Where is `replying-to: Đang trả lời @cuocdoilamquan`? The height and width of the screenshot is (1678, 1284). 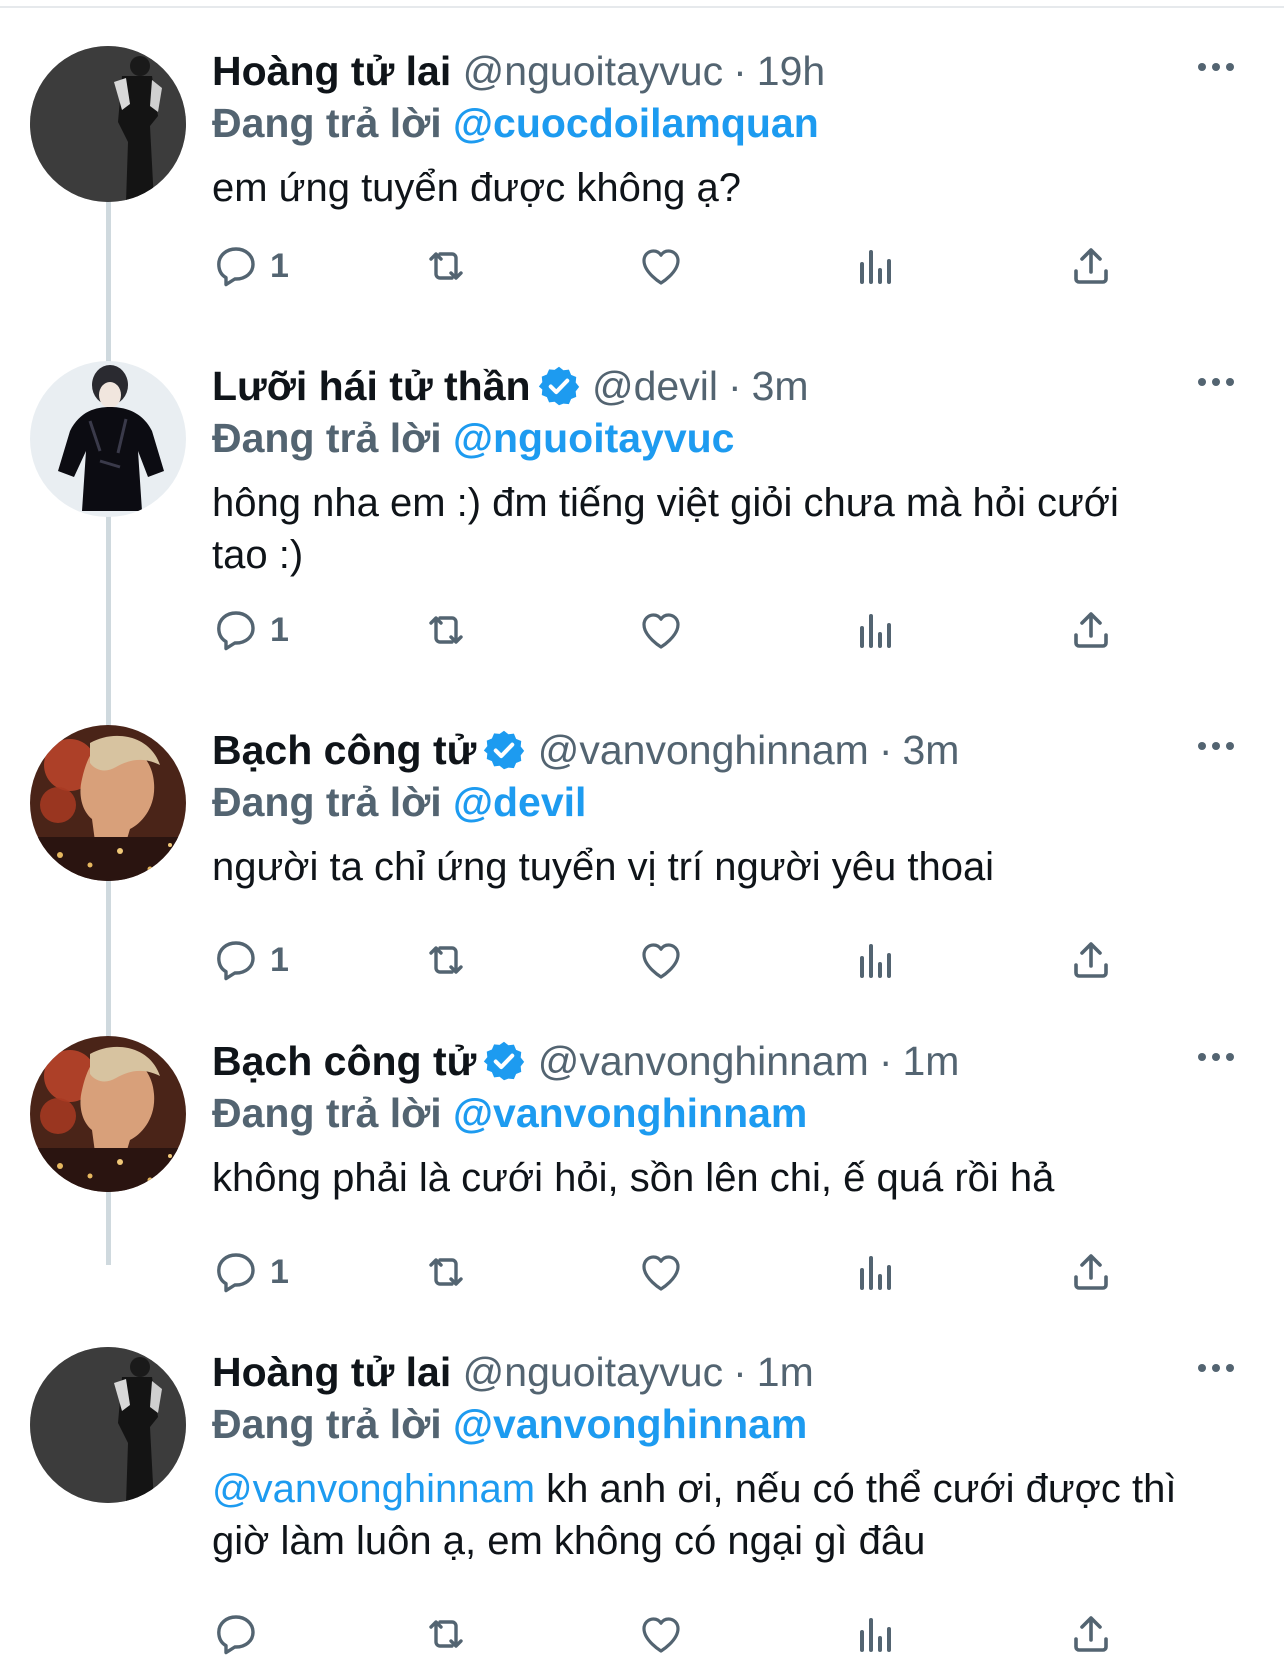
replying-to: Đang trả lời @cuocdoilamquan is located at coordinates (717, 123).